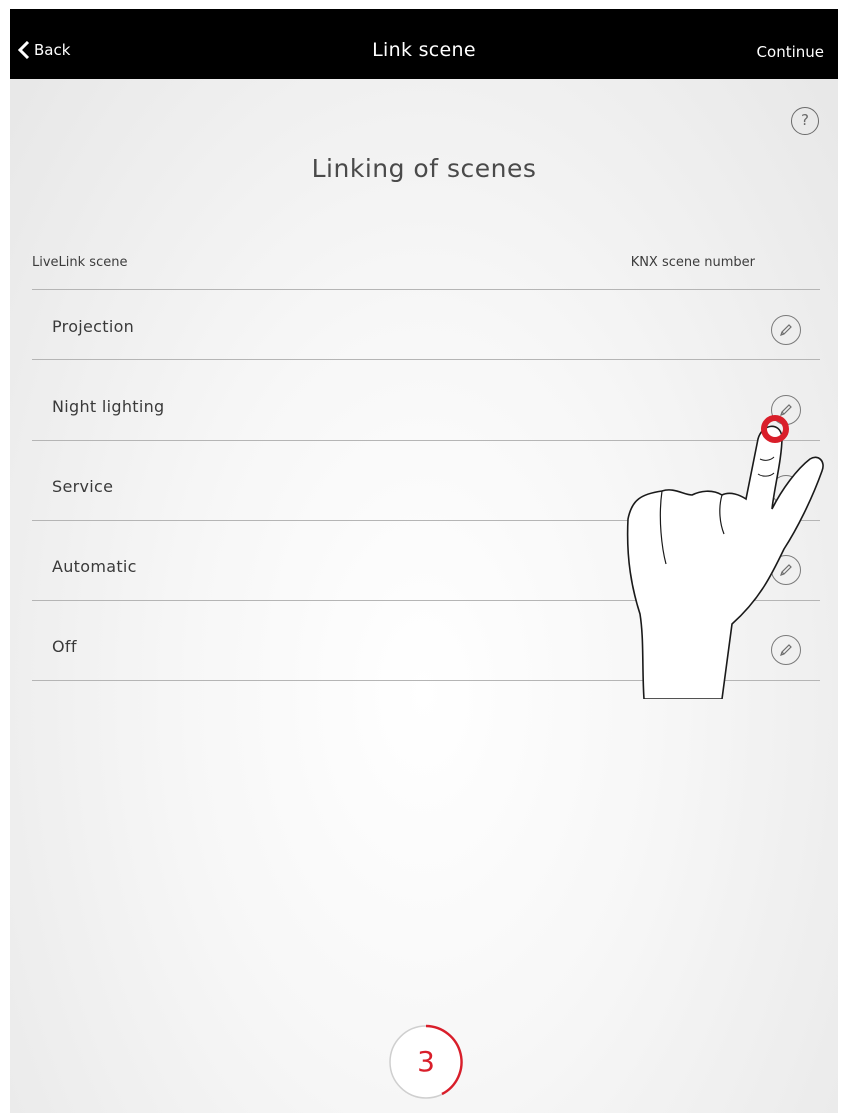  What do you see at coordinates (692, 262) in the screenshot?
I see `column-header-knx-scene-number: KNX scene number` at bounding box center [692, 262].